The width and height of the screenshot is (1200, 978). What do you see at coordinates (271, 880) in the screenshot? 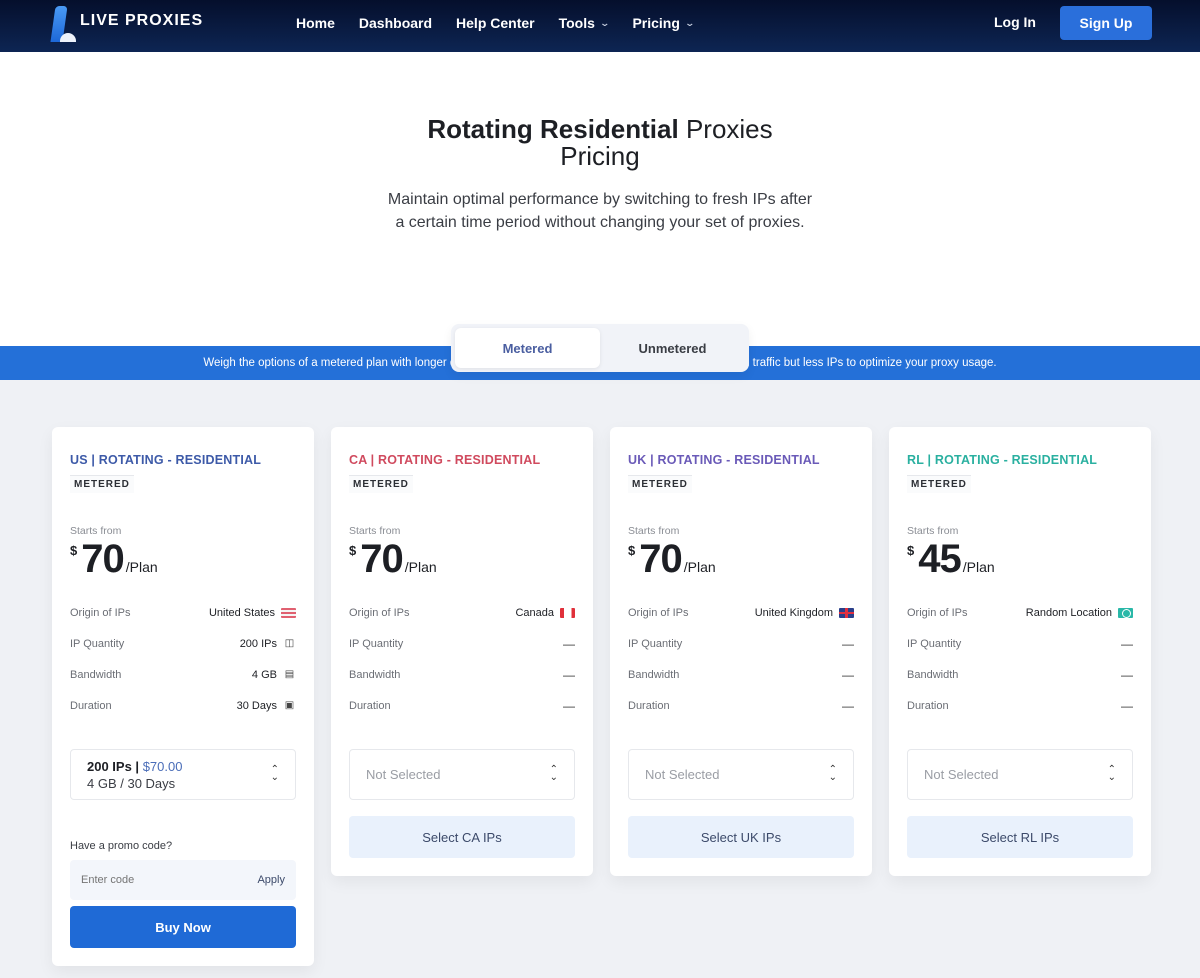
I see `apply-promo-button: Apply` at bounding box center [271, 880].